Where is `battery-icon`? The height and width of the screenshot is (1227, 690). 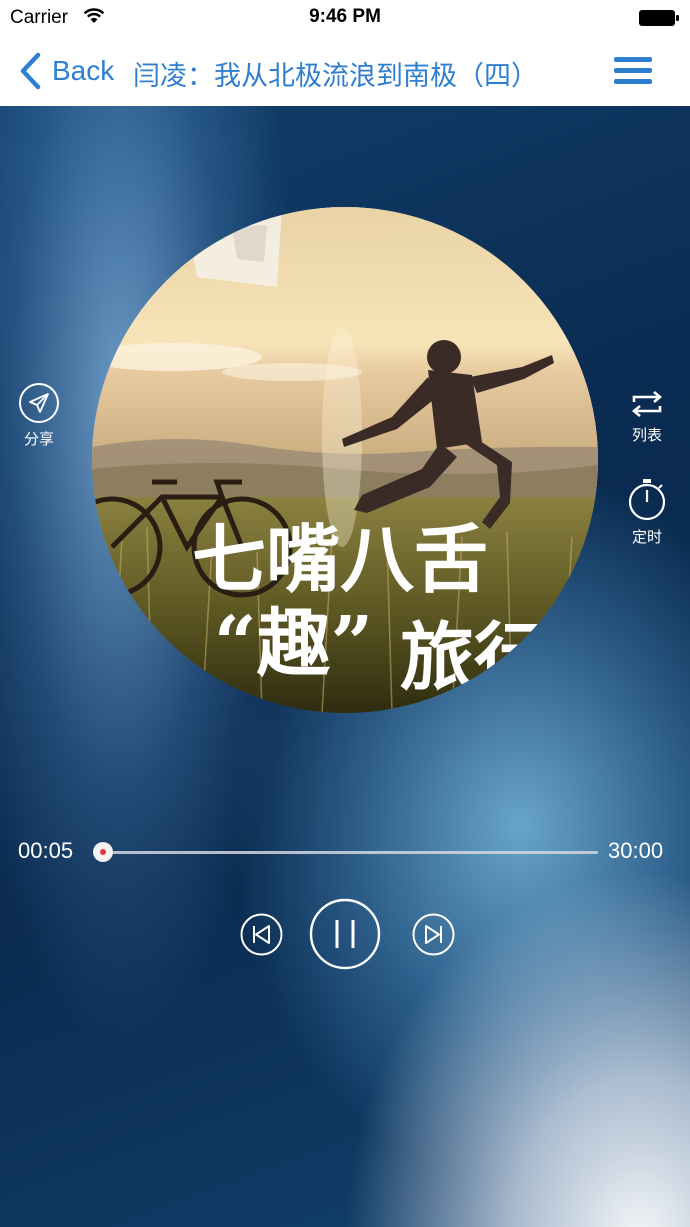
battery-icon is located at coordinates (659, 18).